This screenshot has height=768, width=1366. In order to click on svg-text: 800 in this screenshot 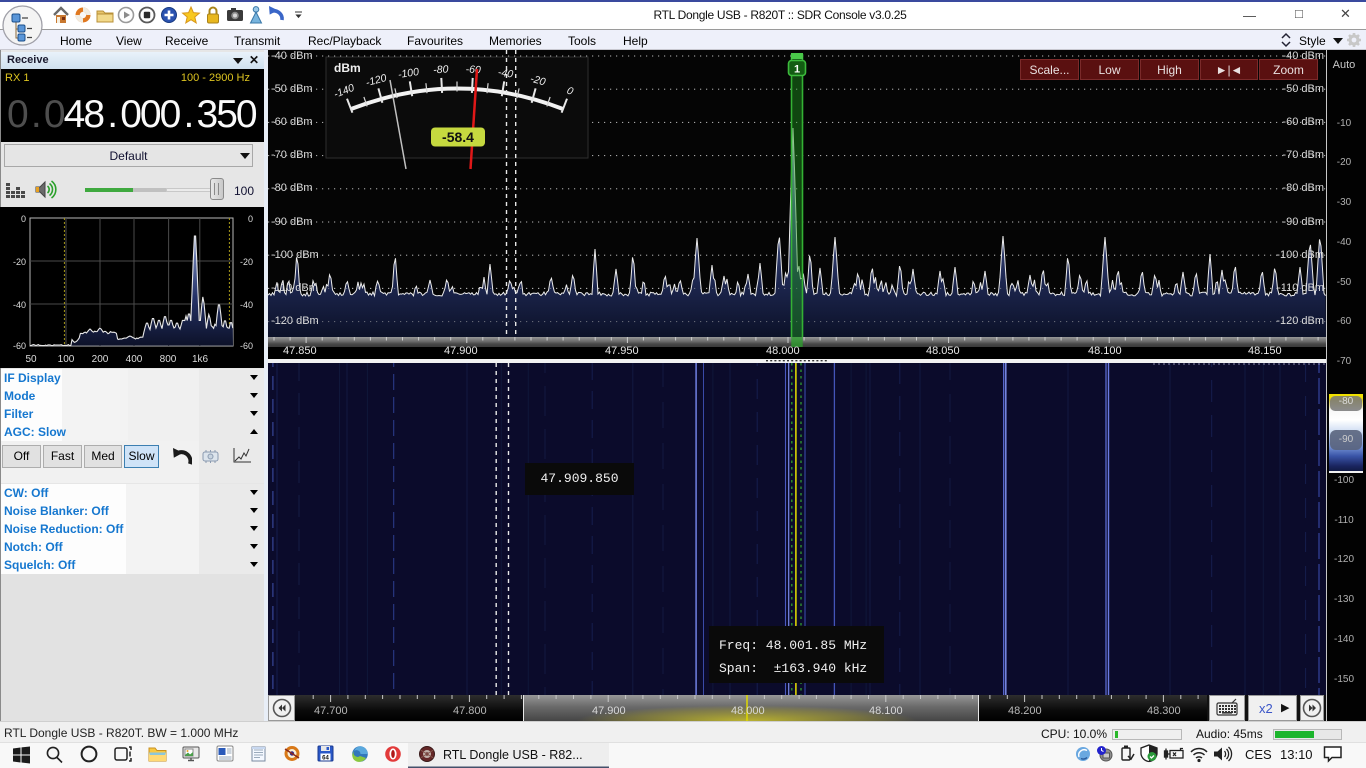, I will do `click(168, 359)`.